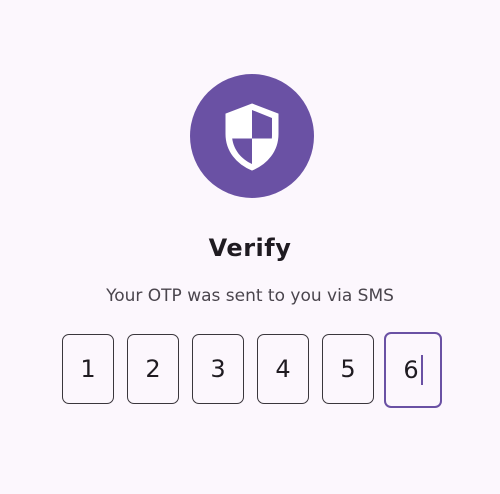  I want to click on shield-icon, so click(252, 137).